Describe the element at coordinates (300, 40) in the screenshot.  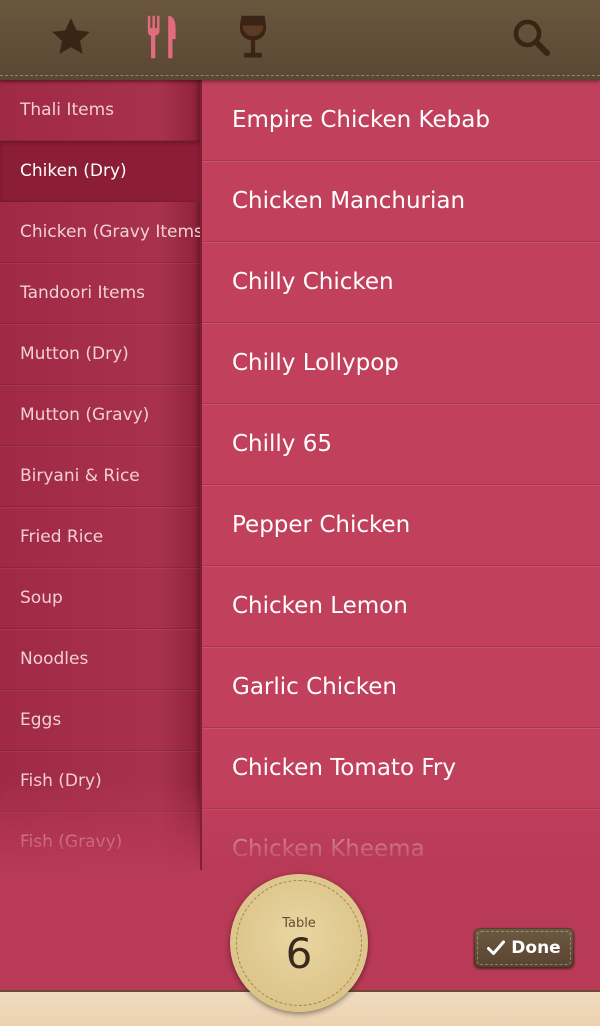
I see `top-toolbar` at that location.